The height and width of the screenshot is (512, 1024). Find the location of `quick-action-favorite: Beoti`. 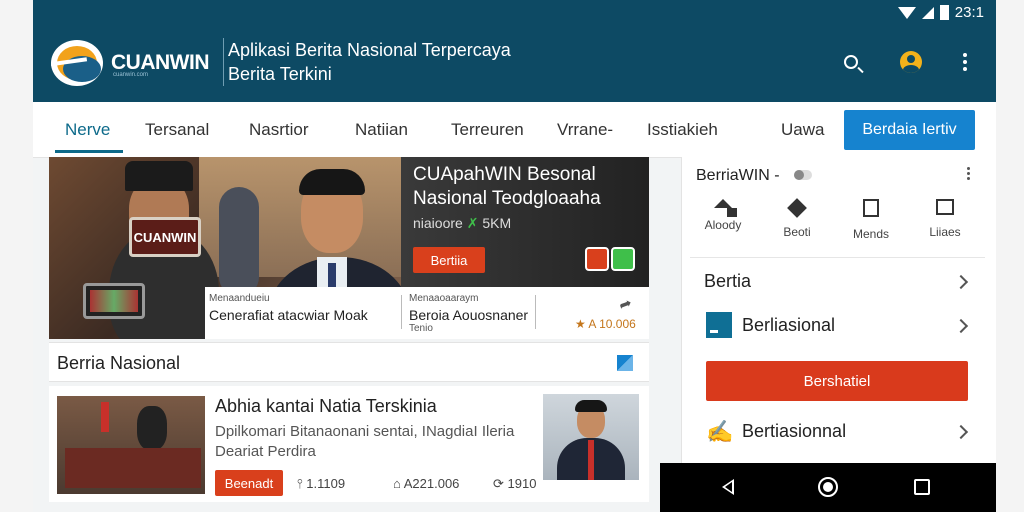

quick-action-favorite: Beoti is located at coordinates (797, 218).